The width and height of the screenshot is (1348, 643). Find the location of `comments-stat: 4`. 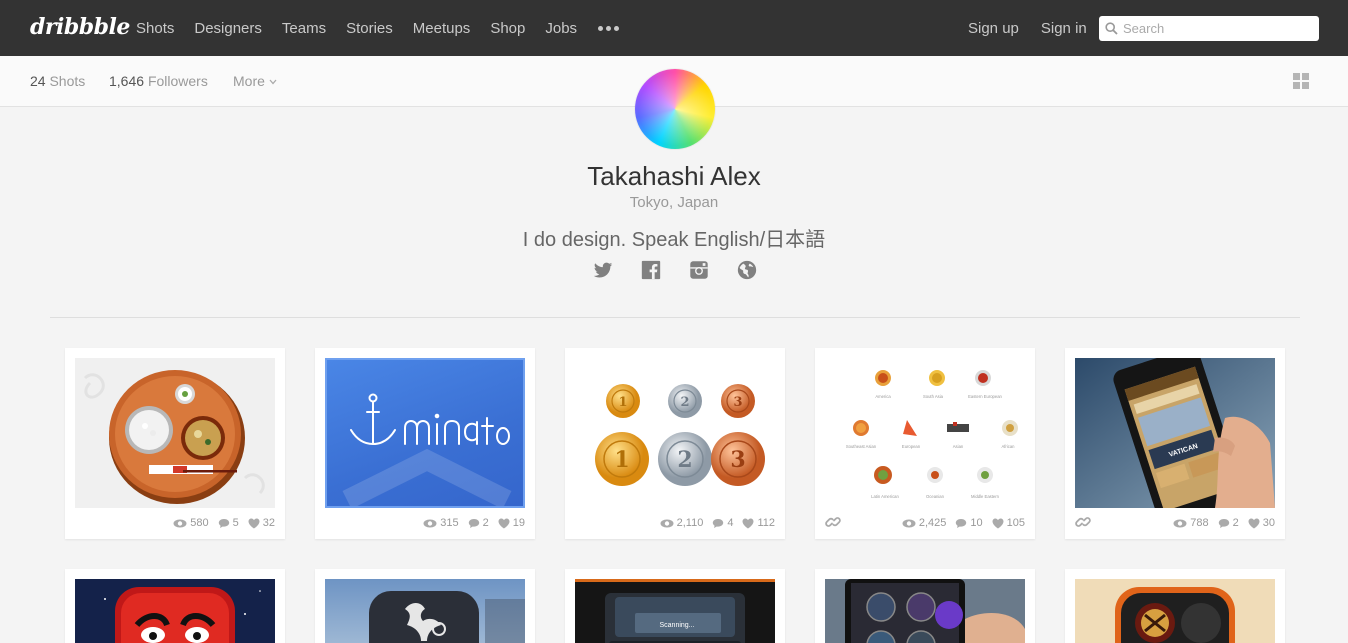

comments-stat: 4 is located at coordinates (722, 523).